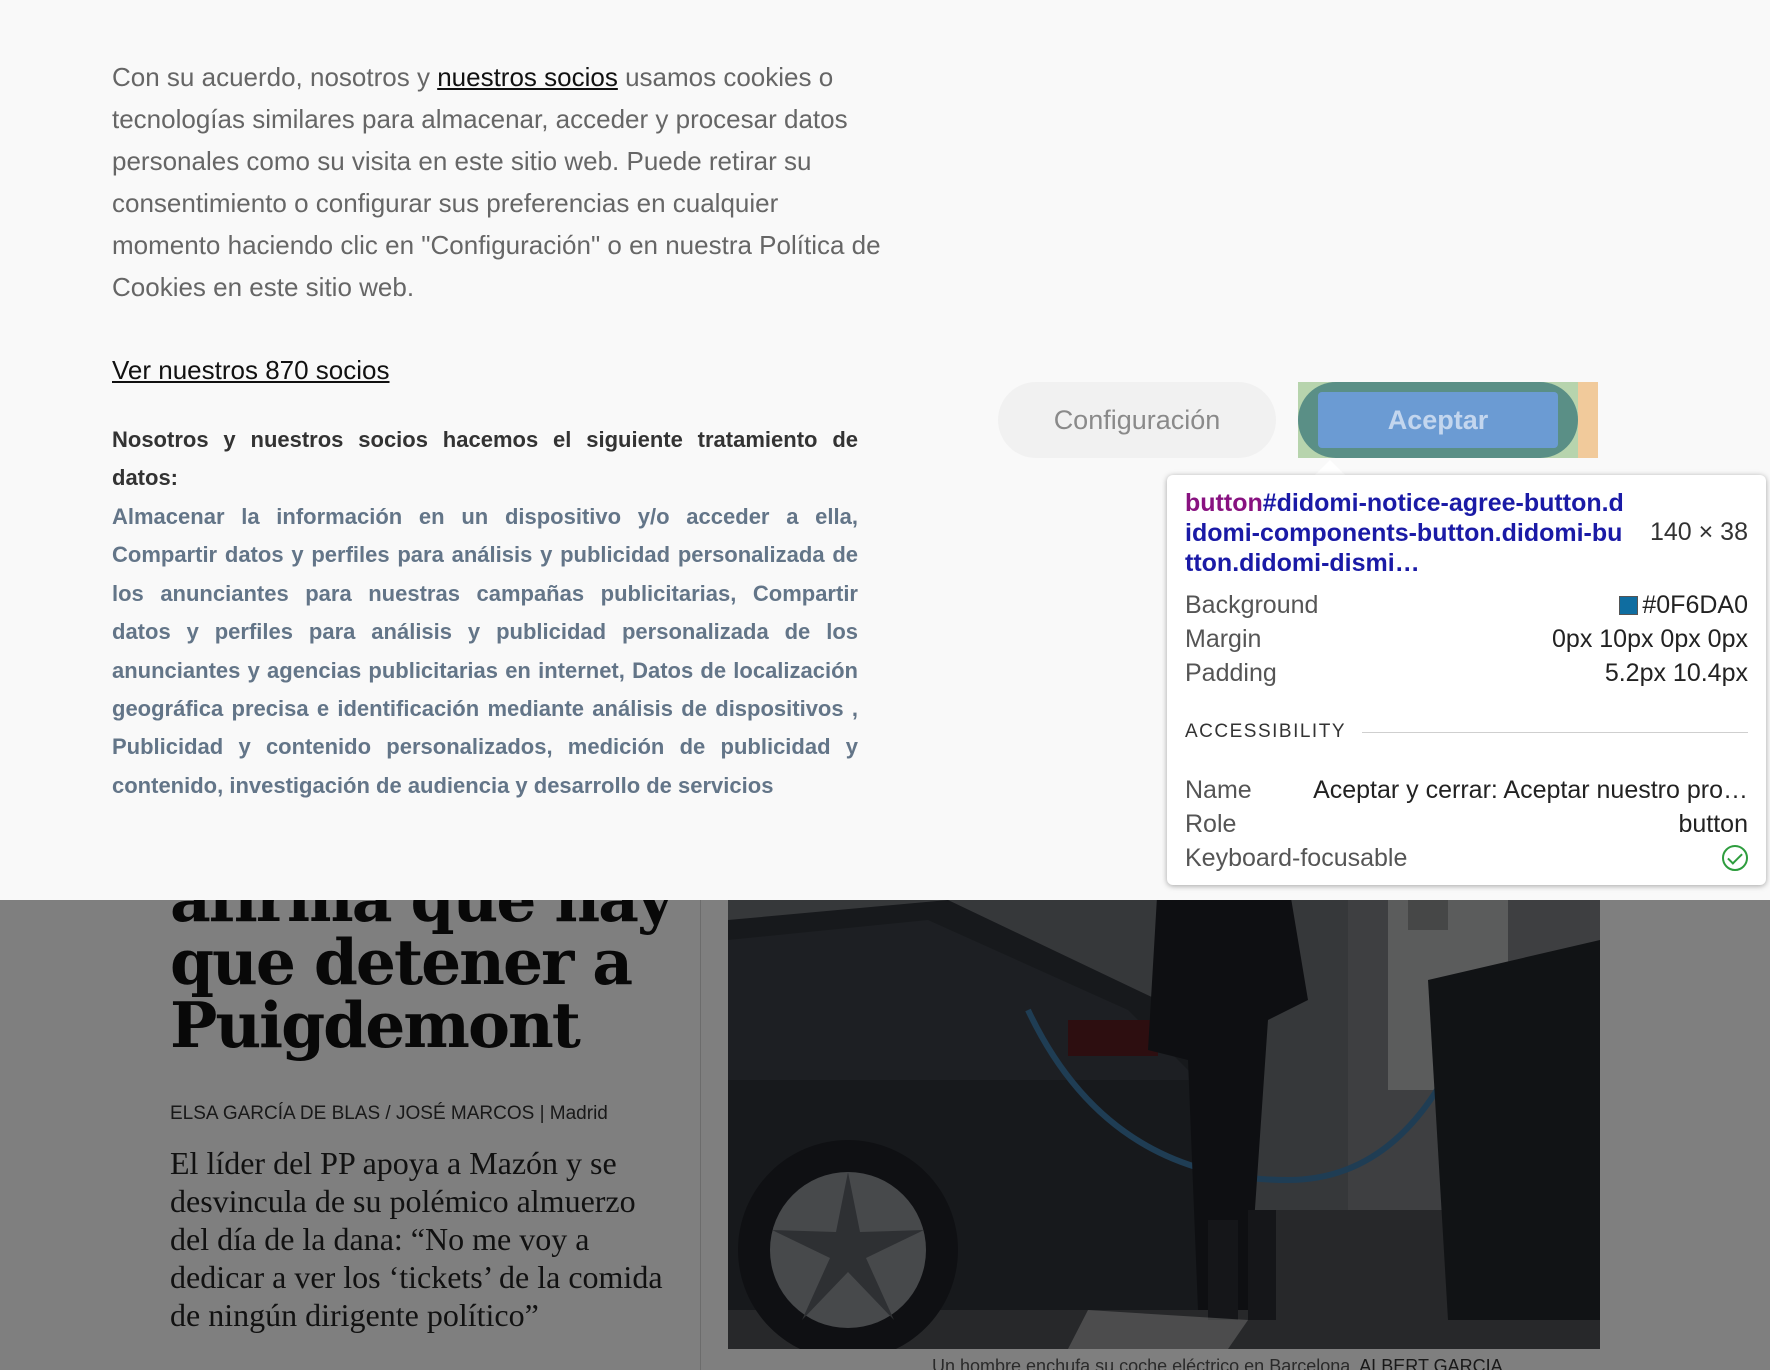 The width and height of the screenshot is (1770, 1370). Describe the element at coordinates (1466, 605) in the screenshot. I see `tooltip-row-background: Background #0F6DA0` at that location.